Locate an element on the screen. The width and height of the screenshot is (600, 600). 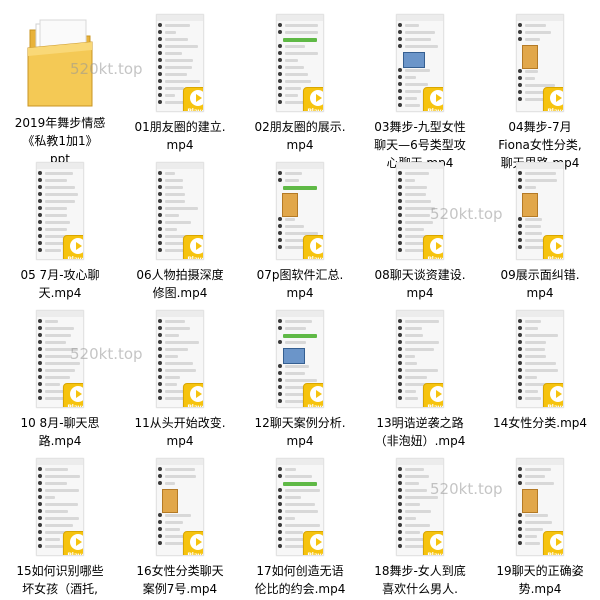
video-file-item: Player 13明诰逆袭之路 （非泡妞）.mp4 is located at coordinates (420, 374).